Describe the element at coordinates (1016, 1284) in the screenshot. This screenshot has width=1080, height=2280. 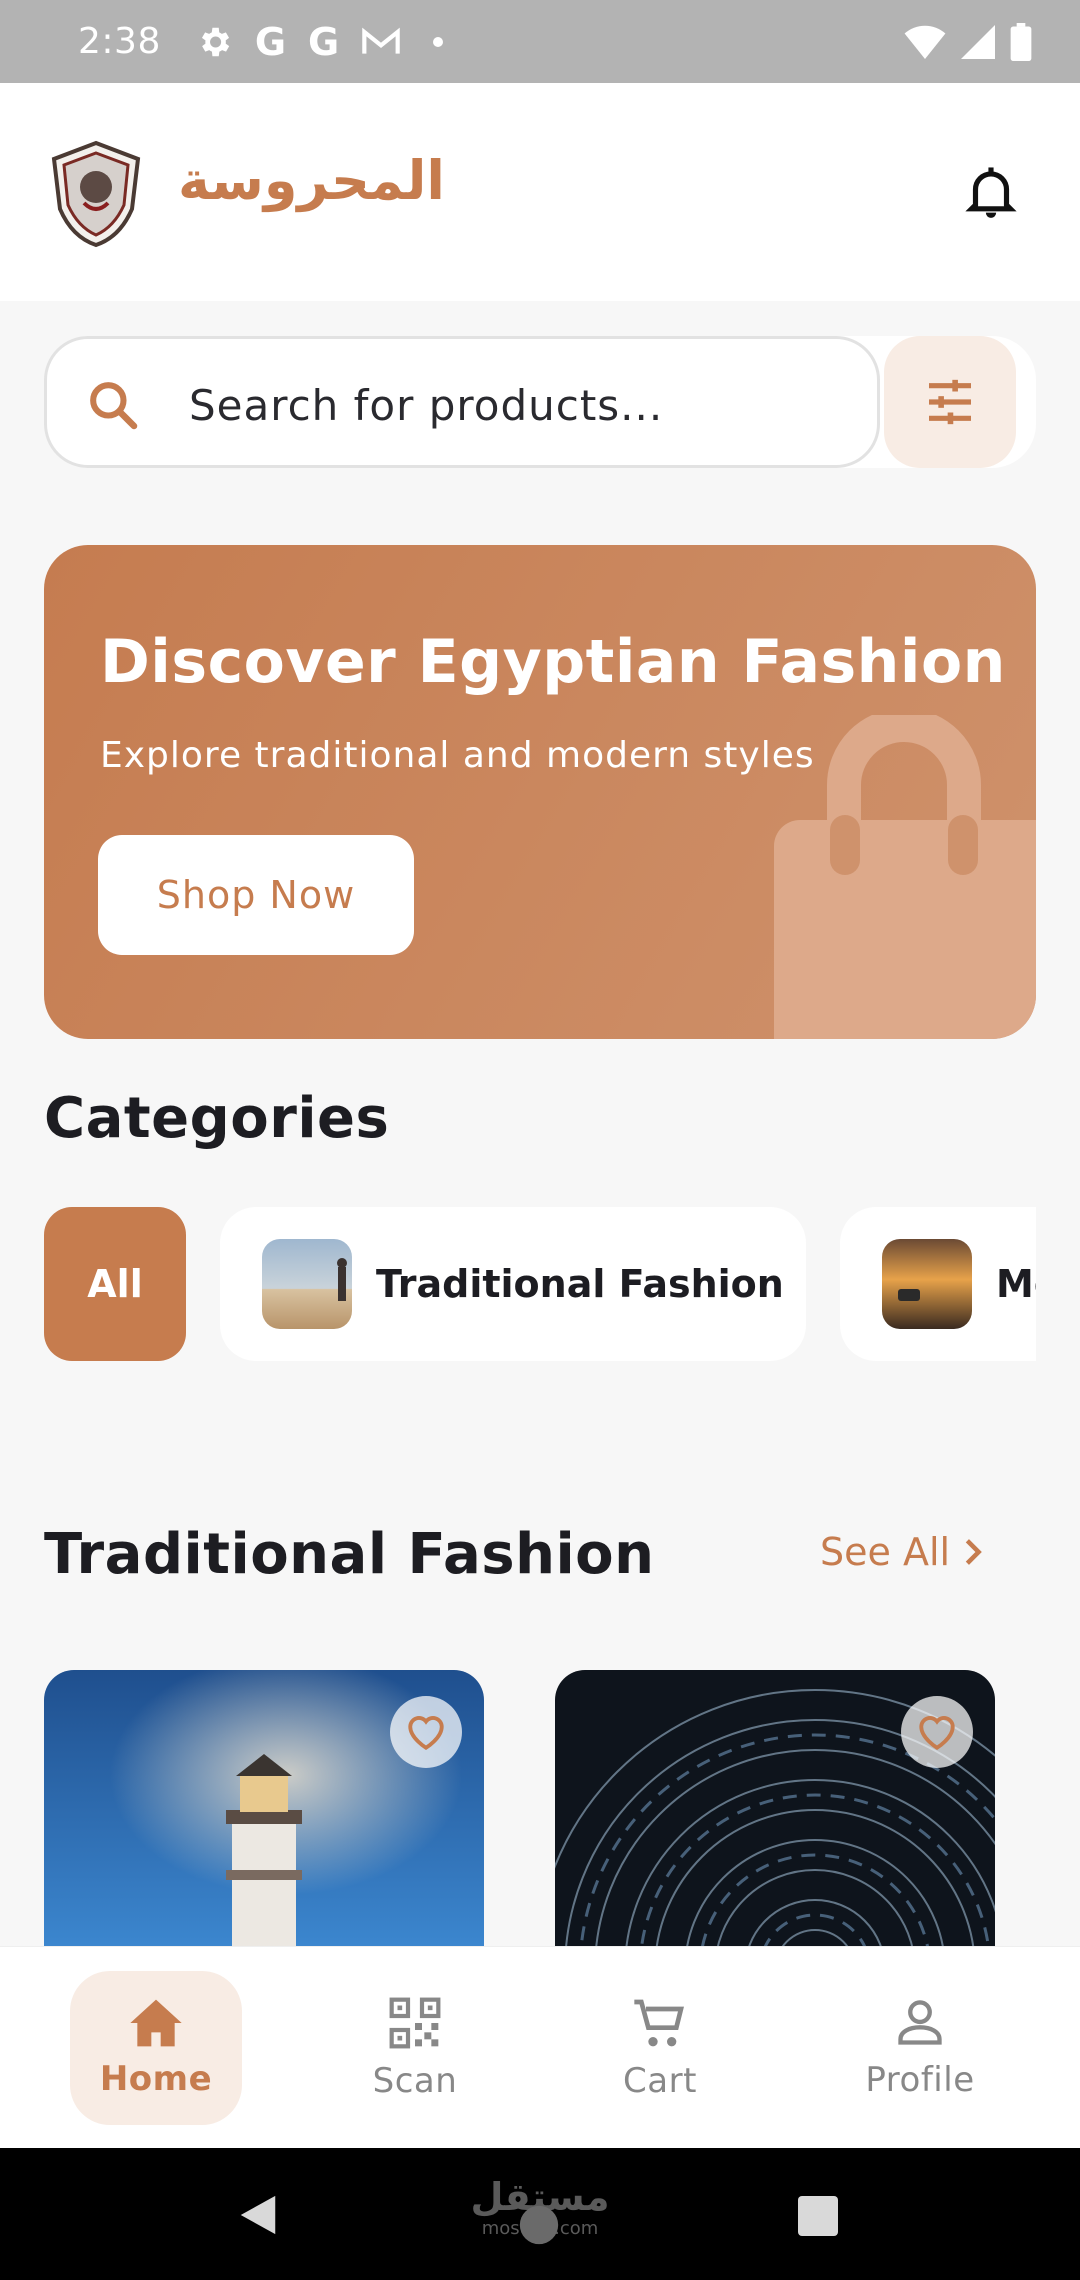
I see `category-label: Mo` at that location.